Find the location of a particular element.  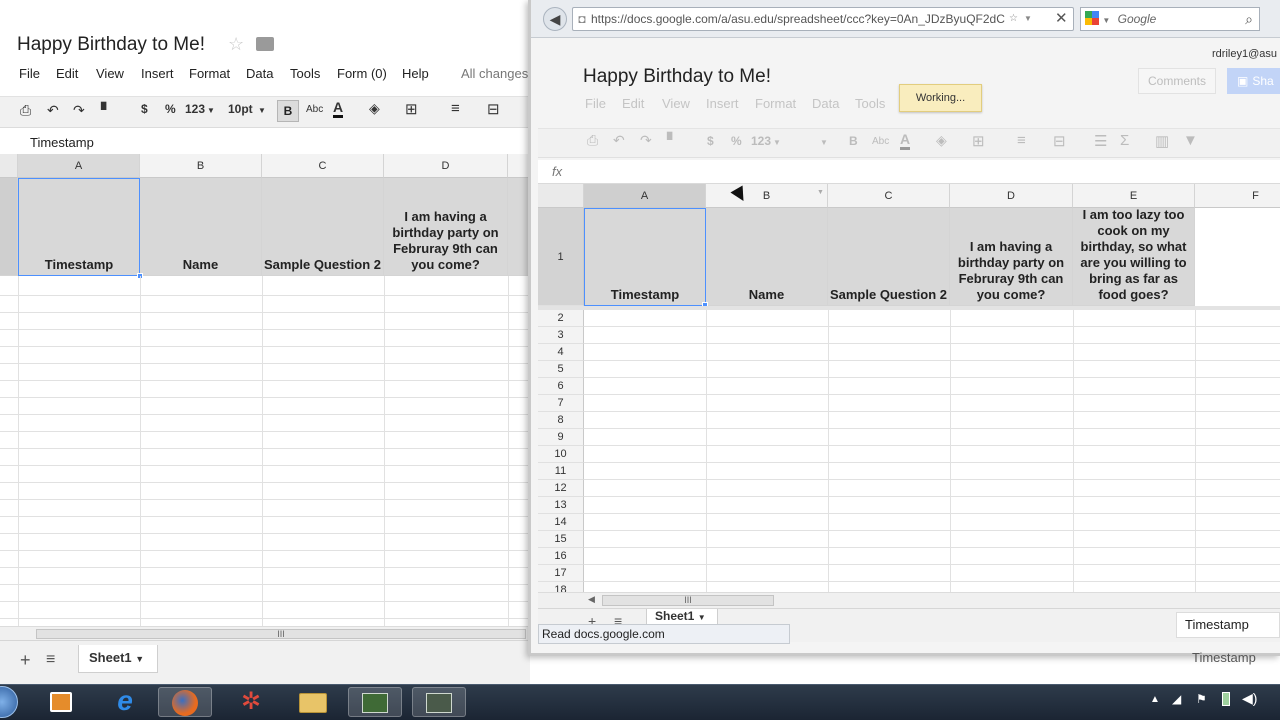

taskbar-firefox is located at coordinates (185, 702).